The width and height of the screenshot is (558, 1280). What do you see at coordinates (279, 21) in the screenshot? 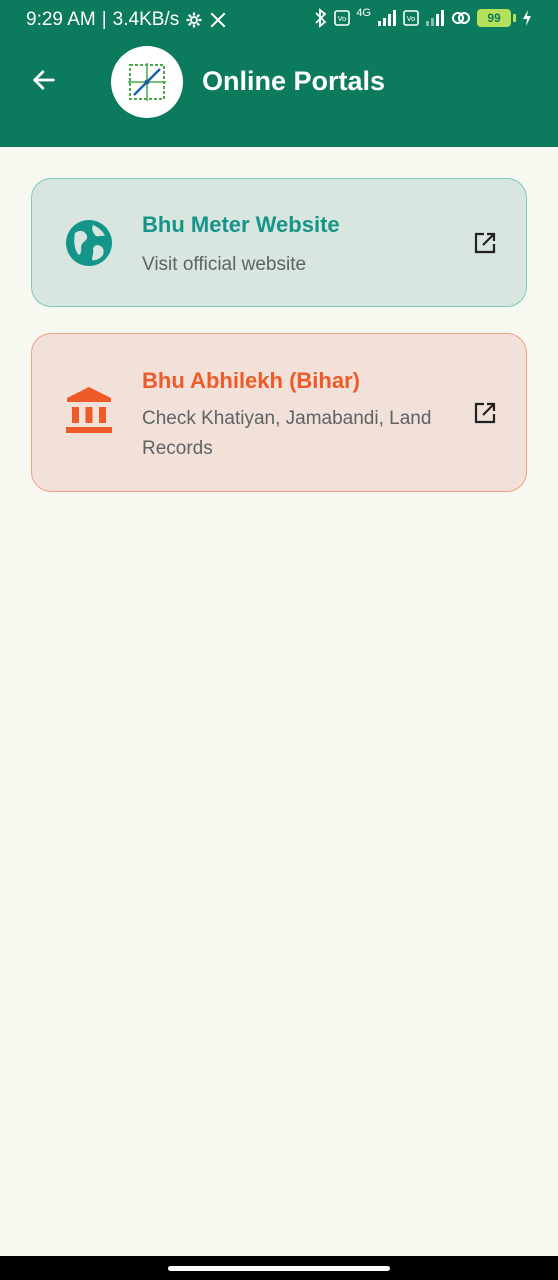
I see `status-bar: 9:29 AM | 3.4KB/s Vo 4G Vo 99` at bounding box center [279, 21].